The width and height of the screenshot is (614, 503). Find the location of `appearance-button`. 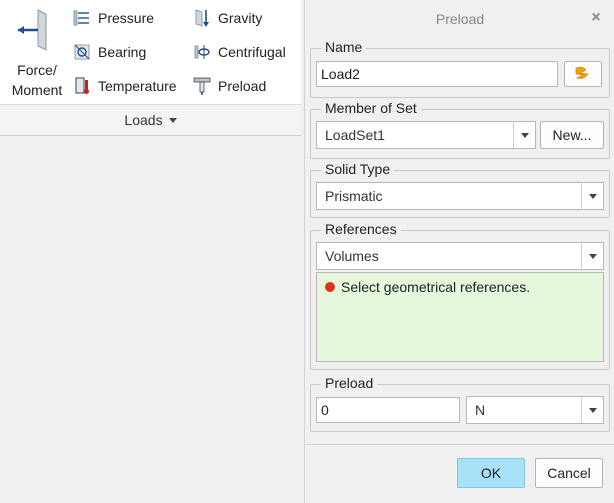

appearance-button is located at coordinates (583, 74).